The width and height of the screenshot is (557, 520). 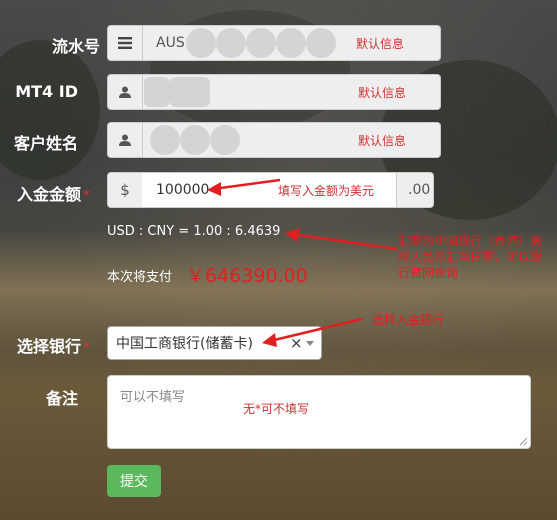 What do you see at coordinates (274, 92) in the screenshot?
I see `mt4-field: 默认信息` at bounding box center [274, 92].